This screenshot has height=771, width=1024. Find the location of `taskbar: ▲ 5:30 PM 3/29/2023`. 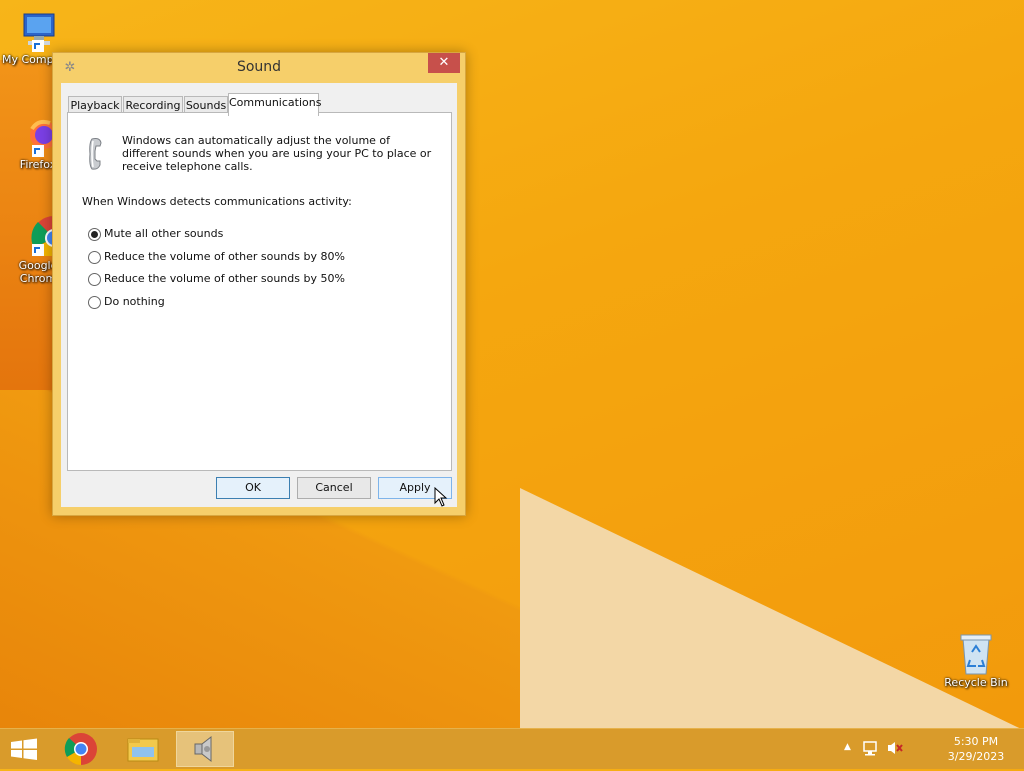

taskbar: ▲ 5:30 PM 3/29/2023 is located at coordinates (512, 748).